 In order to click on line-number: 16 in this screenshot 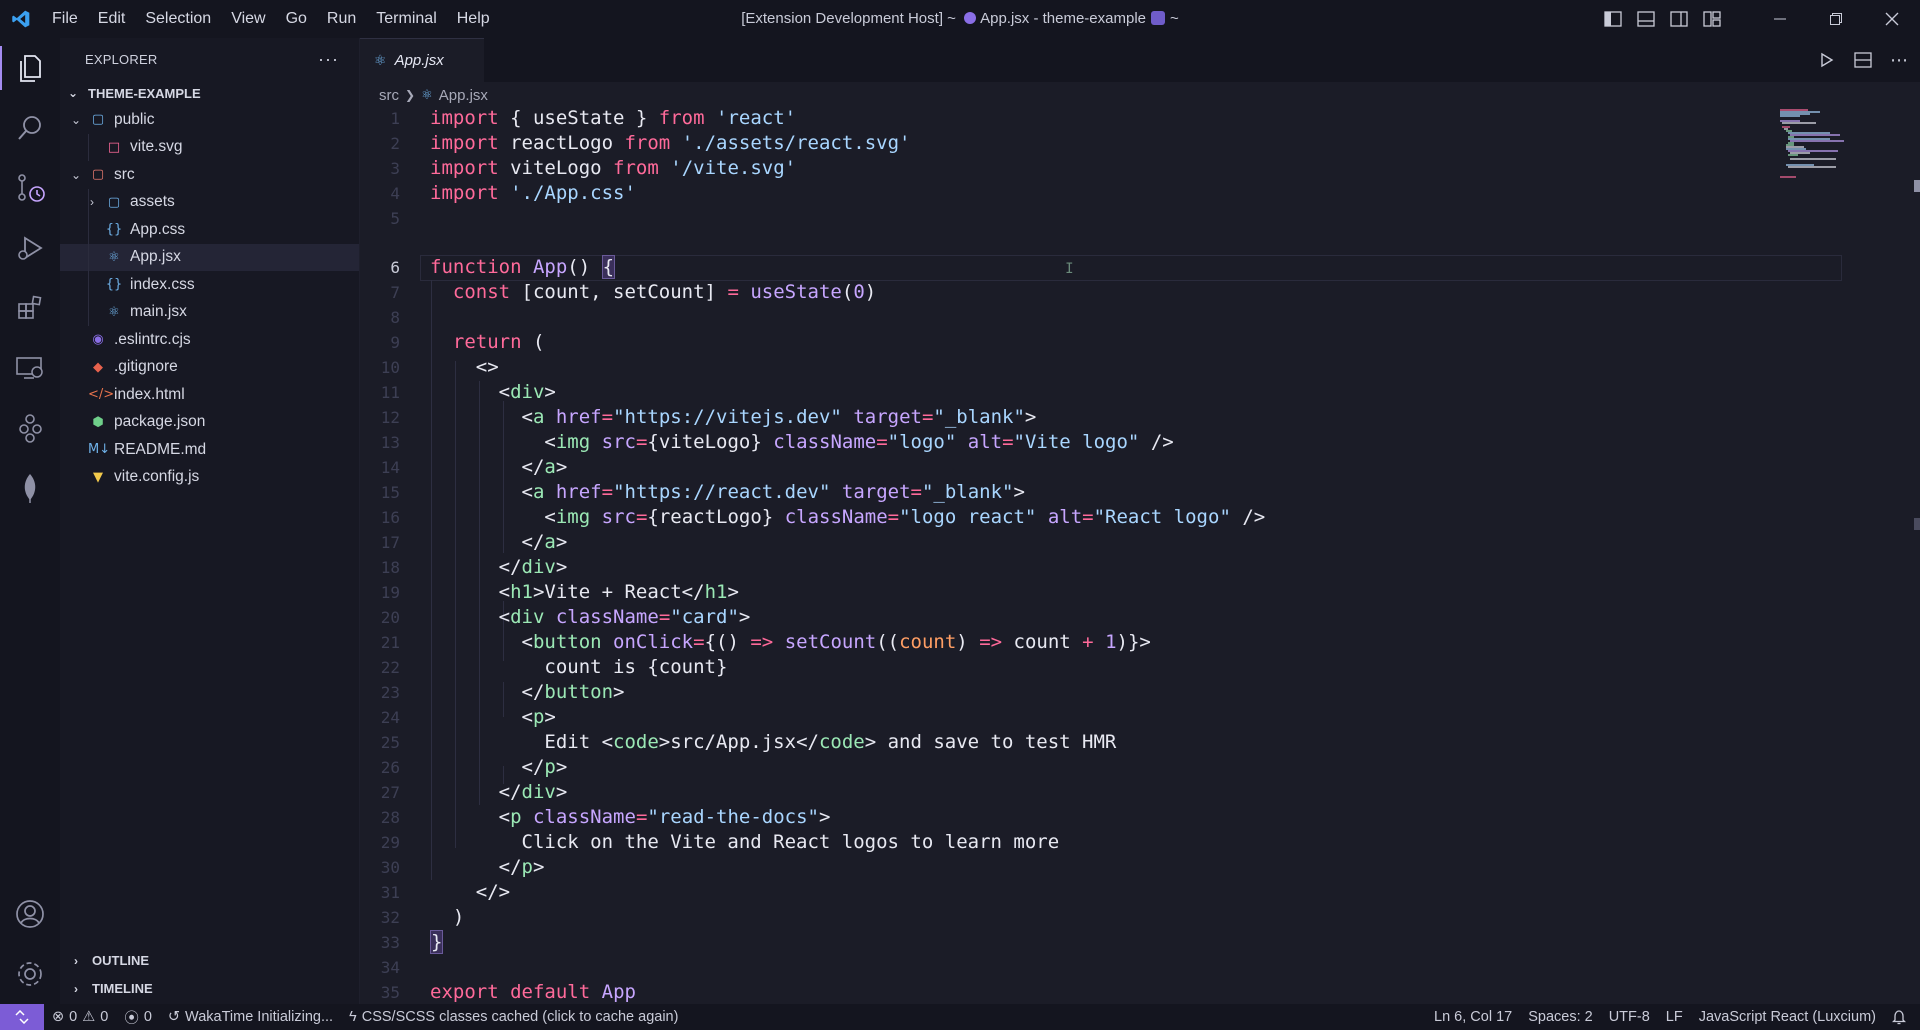, I will do `click(390, 517)`.